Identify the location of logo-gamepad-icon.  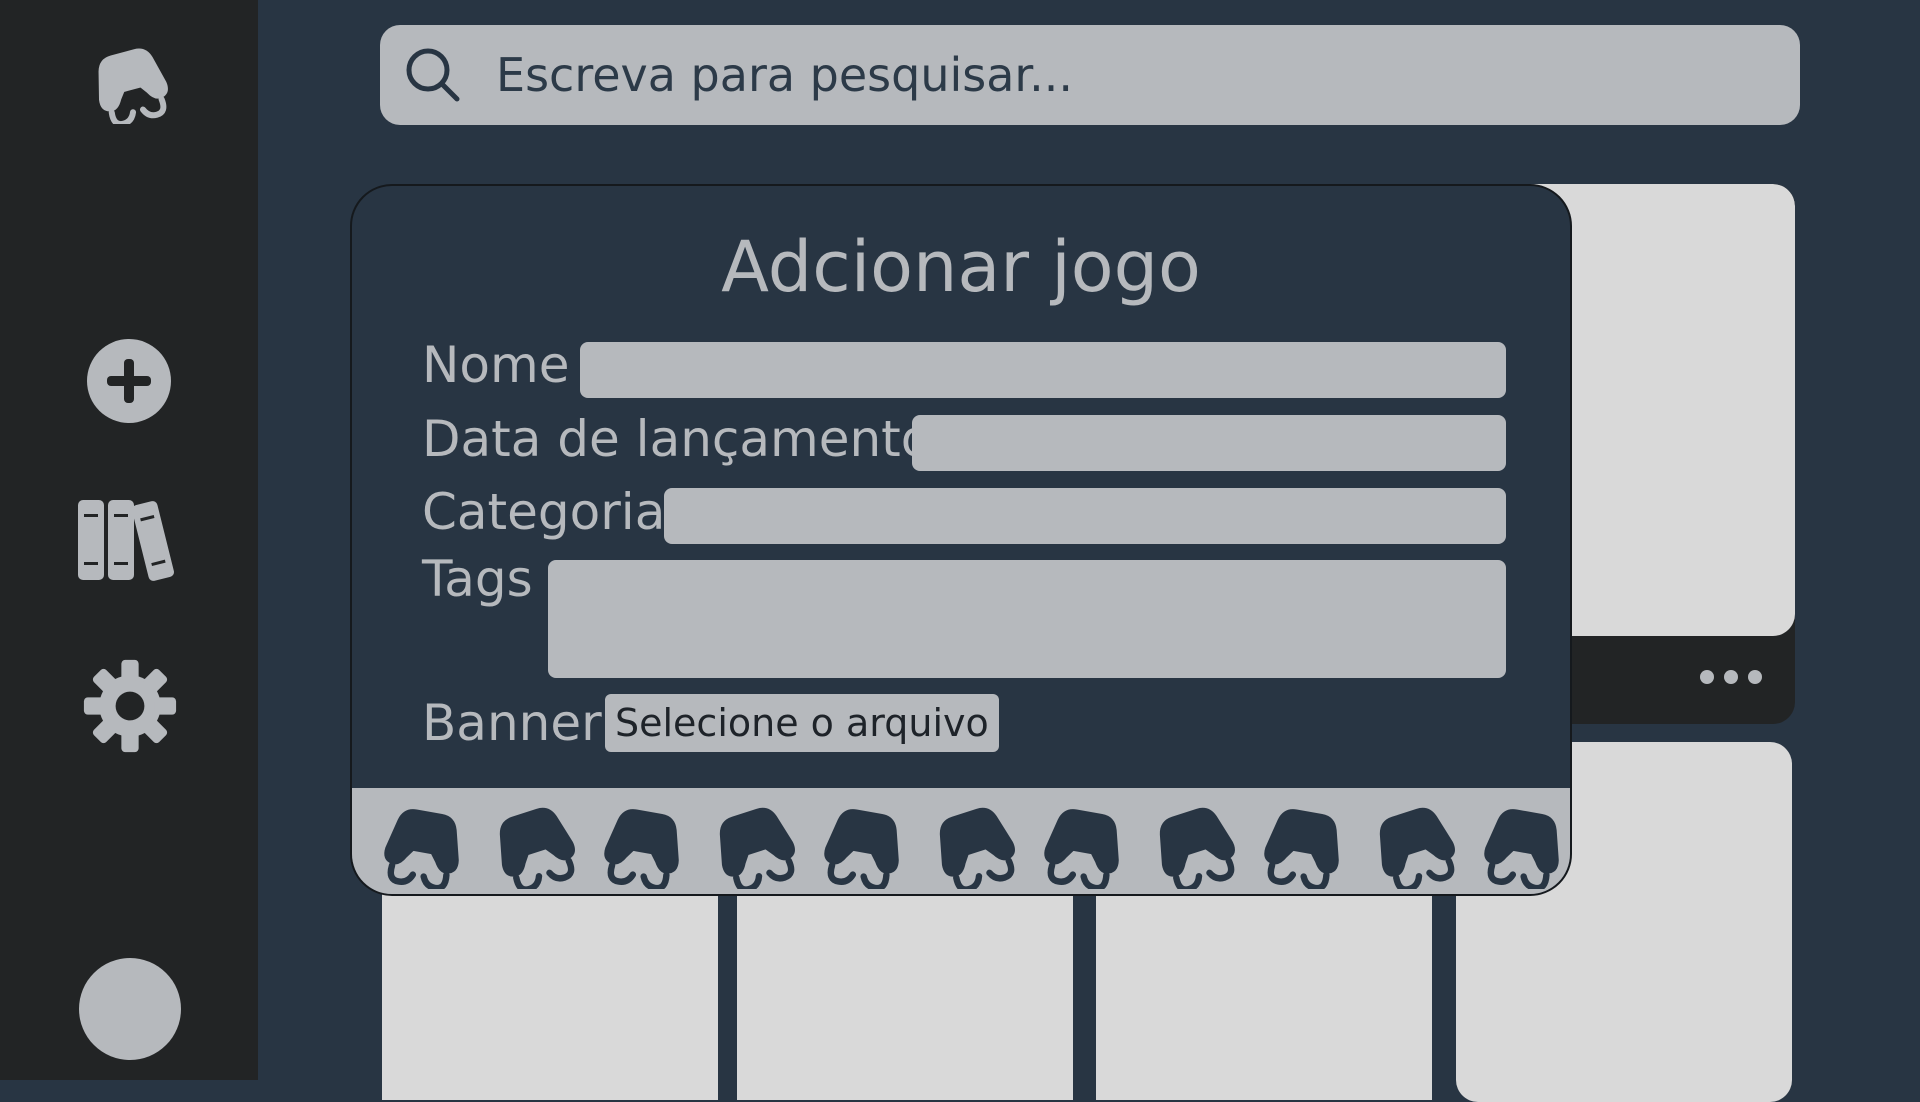
(130, 81).